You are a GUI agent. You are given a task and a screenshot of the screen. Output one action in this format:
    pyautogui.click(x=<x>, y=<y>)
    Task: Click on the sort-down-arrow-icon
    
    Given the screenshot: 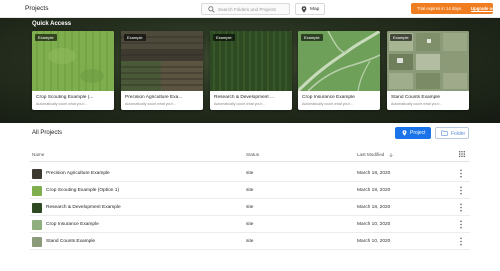 What is the action you would take?
    pyautogui.click(x=391, y=155)
    